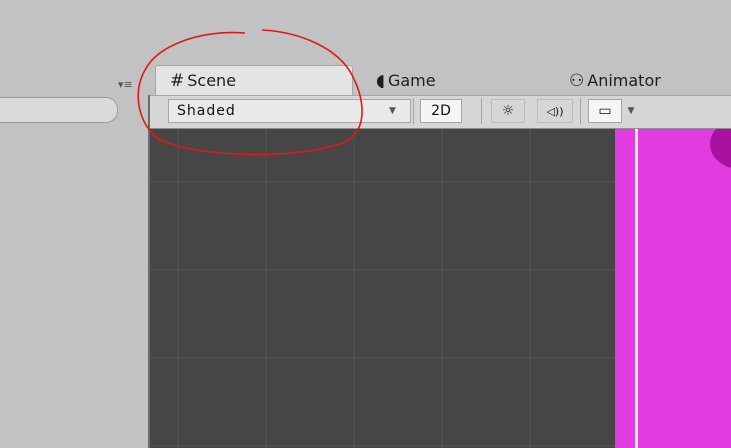 The image size is (731, 448). Describe the element at coordinates (129, 85) in the screenshot. I see `panel-menu-icon: ▾≡` at that location.